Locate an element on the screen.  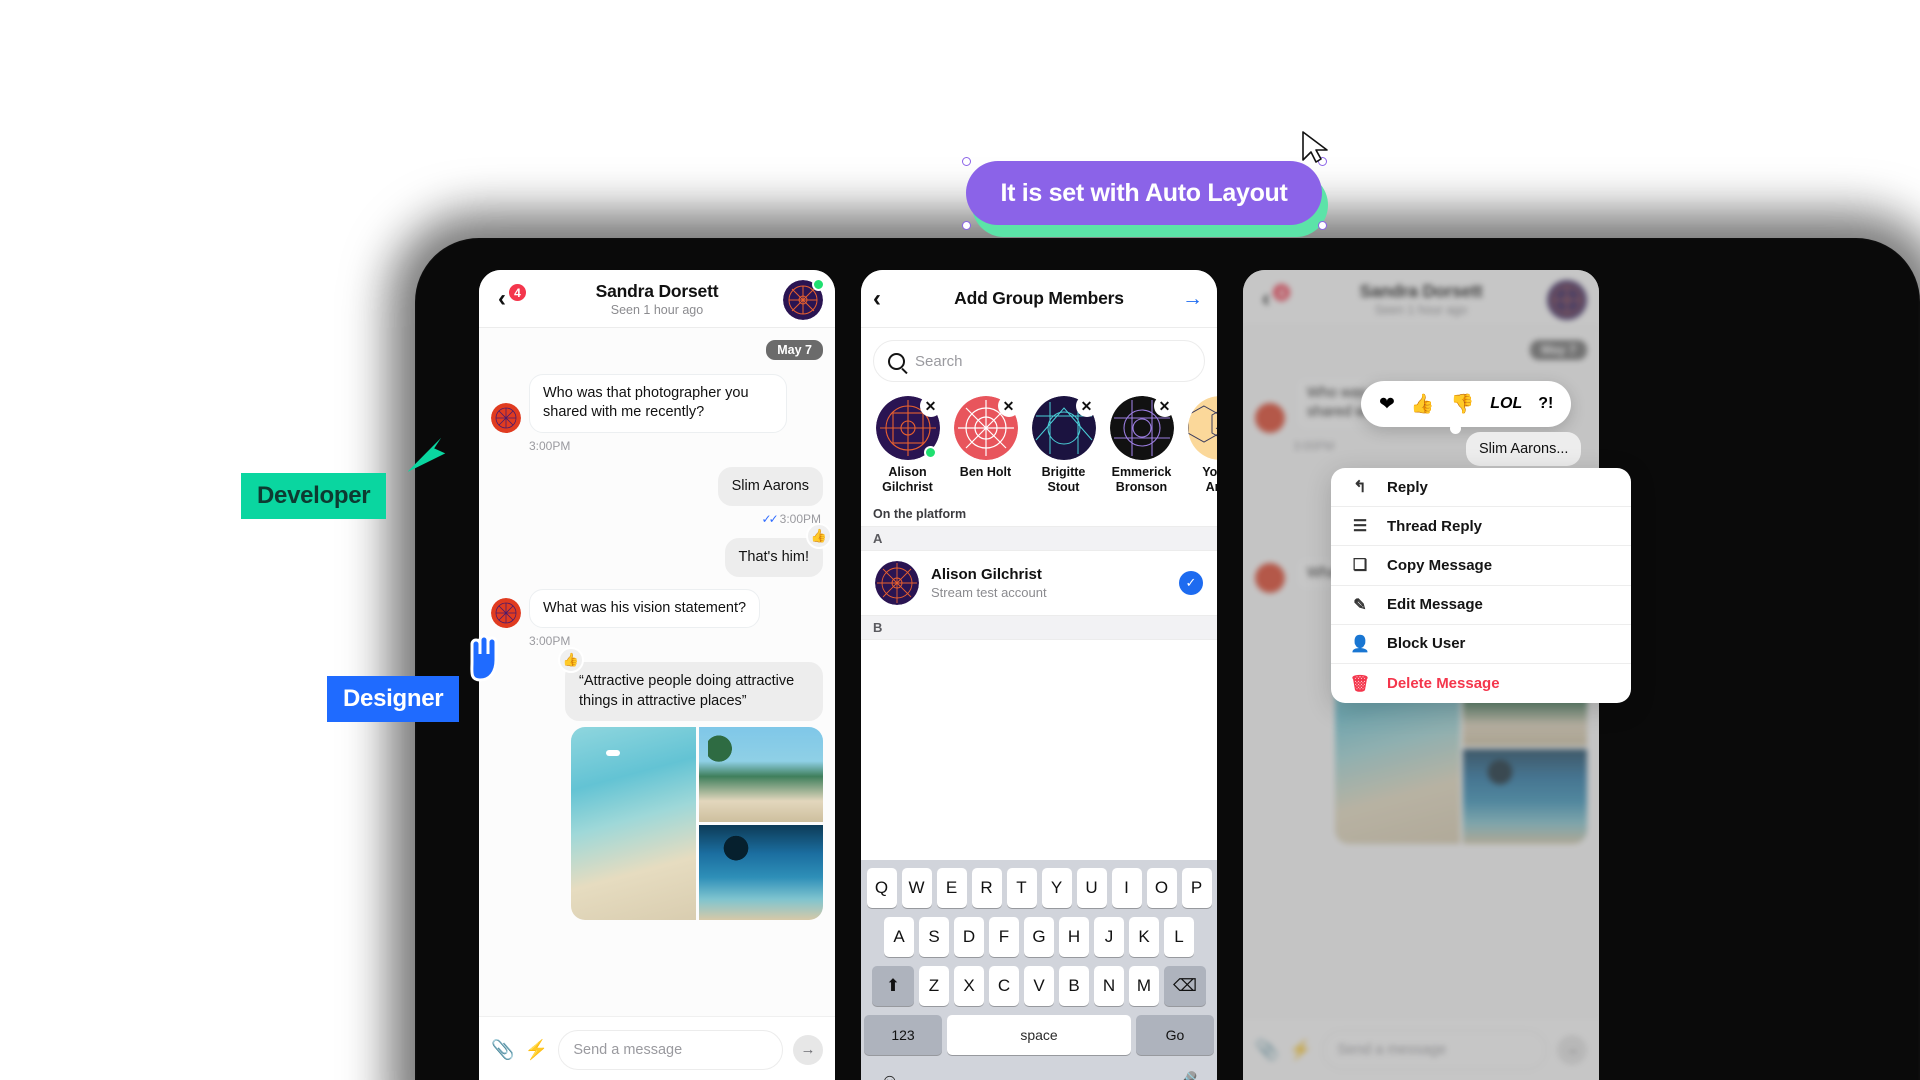
page-title: Add Group Members is located at coordinates (1039, 298).